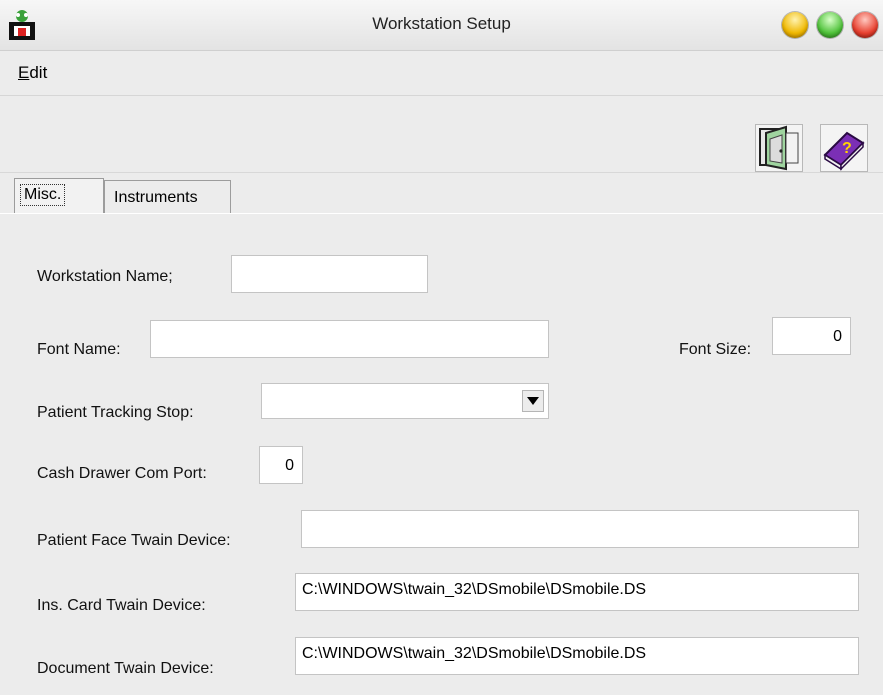 Image resolution: width=883 pixels, height=695 pixels. I want to click on exit-door-icon, so click(779, 150).